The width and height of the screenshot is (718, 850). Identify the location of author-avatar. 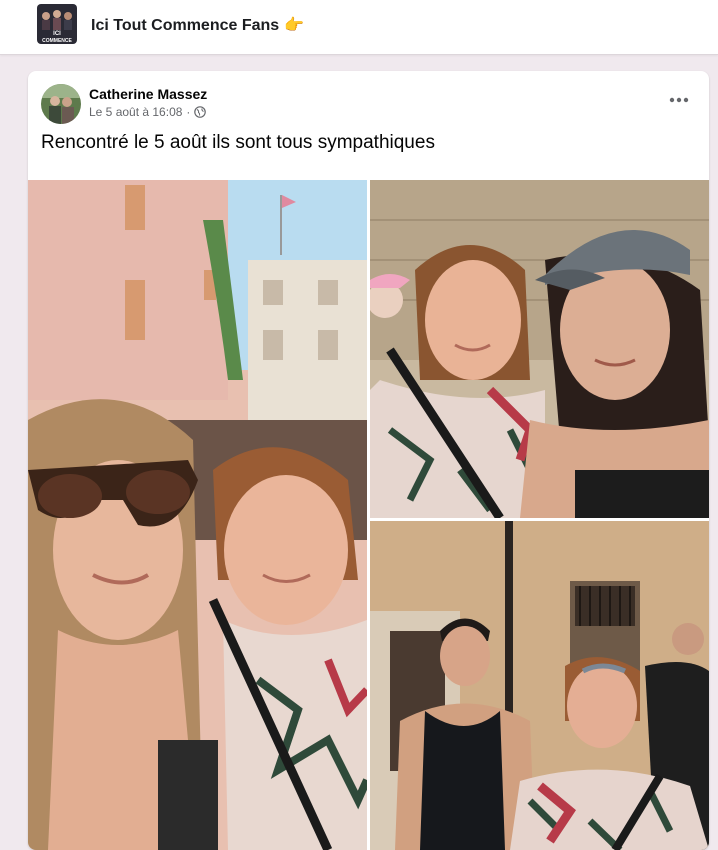
(61, 104).